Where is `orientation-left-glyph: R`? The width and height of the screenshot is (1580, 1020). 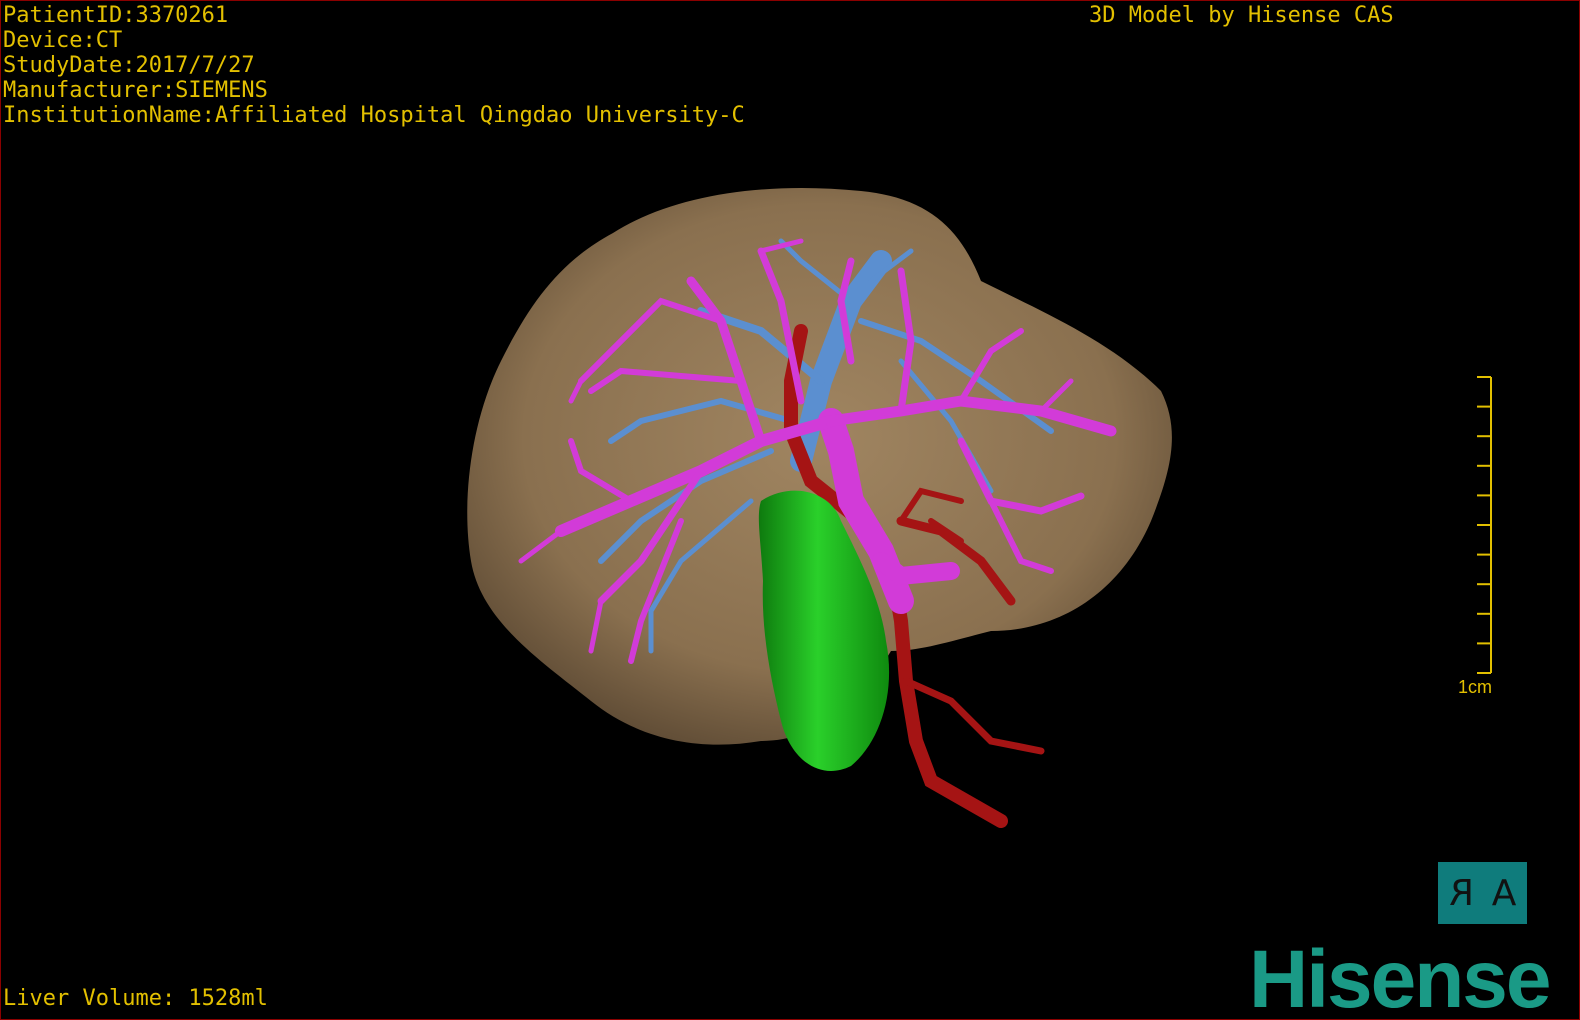
orientation-left-glyph: R is located at coordinates (1461, 893).